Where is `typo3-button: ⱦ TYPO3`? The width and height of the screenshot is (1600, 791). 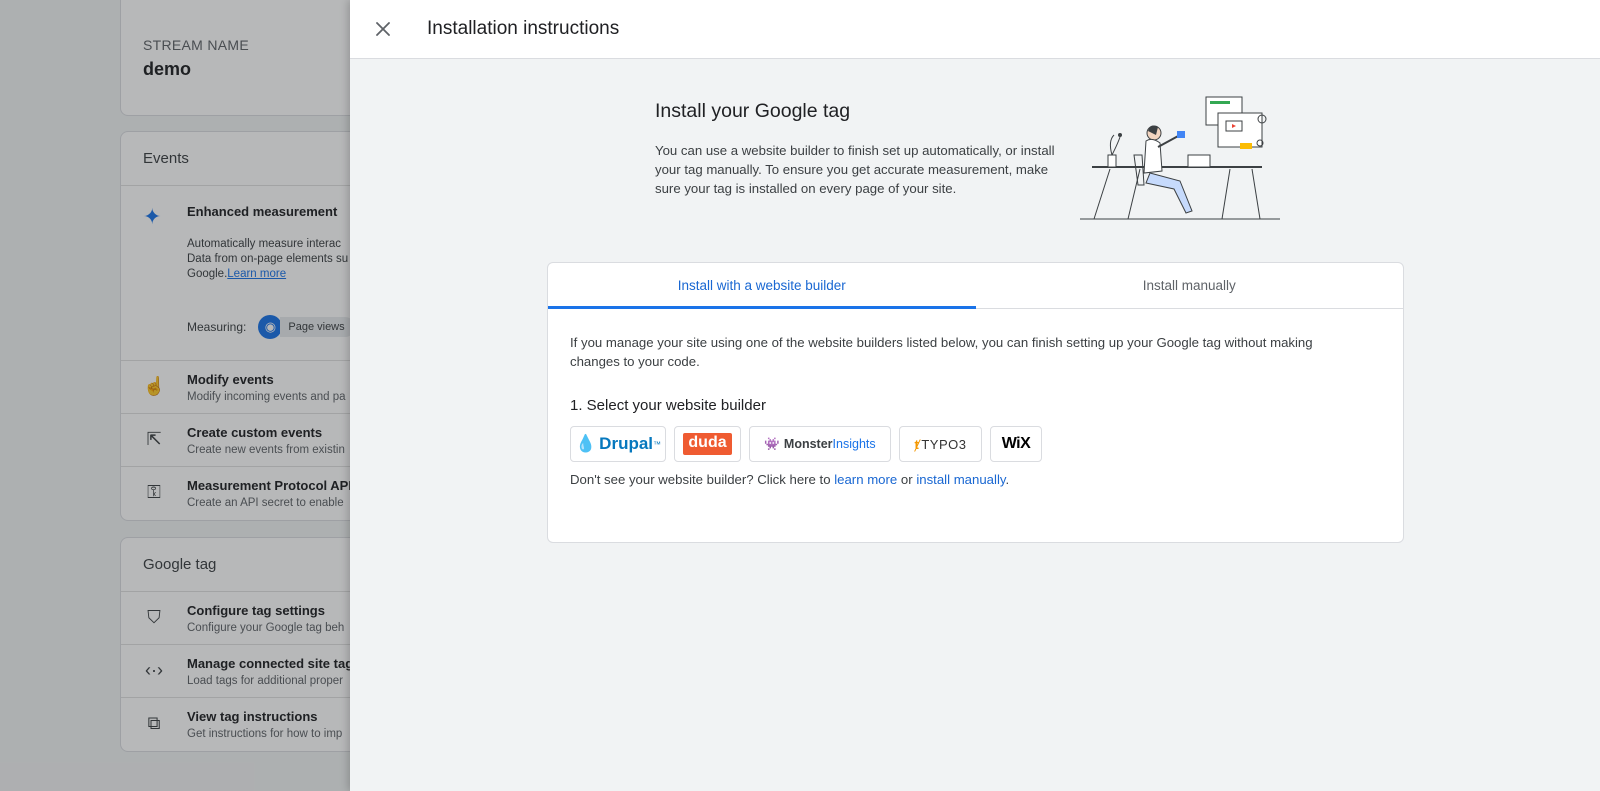
typo3-button: ⱦ TYPO3 is located at coordinates (940, 444).